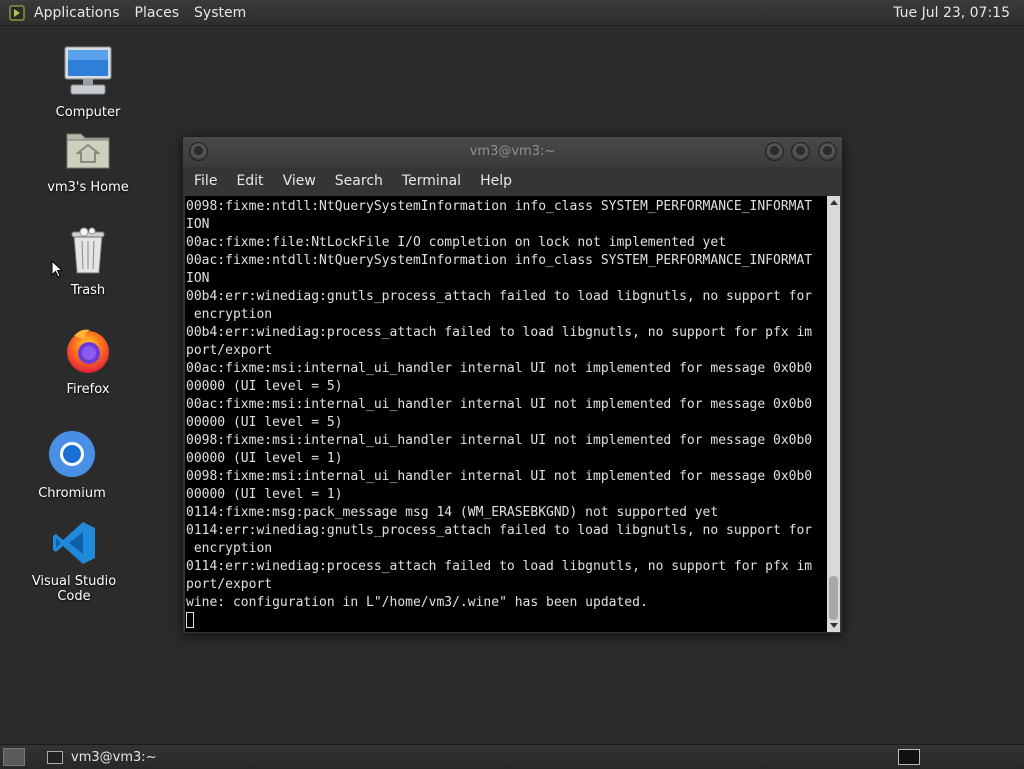 This screenshot has width=1024, height=769. I want to click on desktop-icon-computer: Computer, so click(88, 82).